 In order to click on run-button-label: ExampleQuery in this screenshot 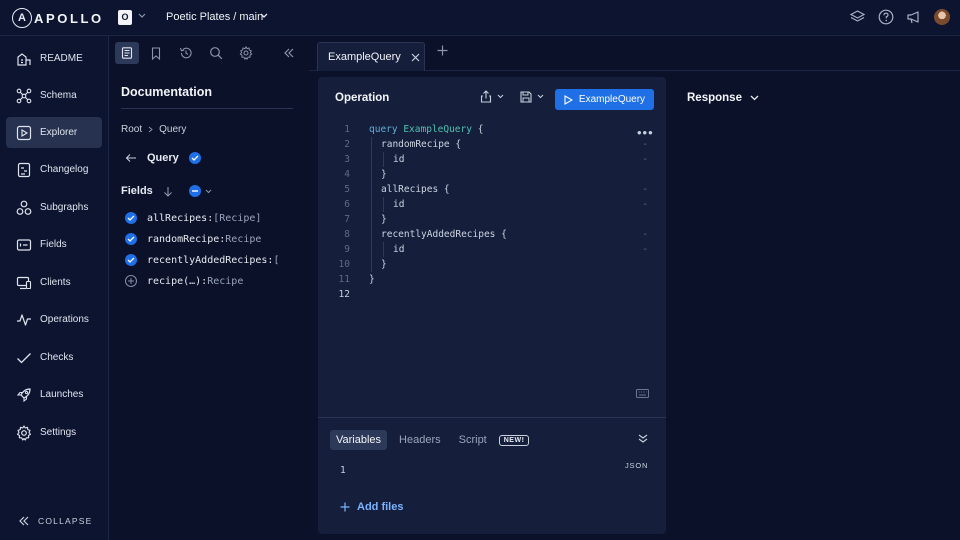, I will do `click(612, 99)`.